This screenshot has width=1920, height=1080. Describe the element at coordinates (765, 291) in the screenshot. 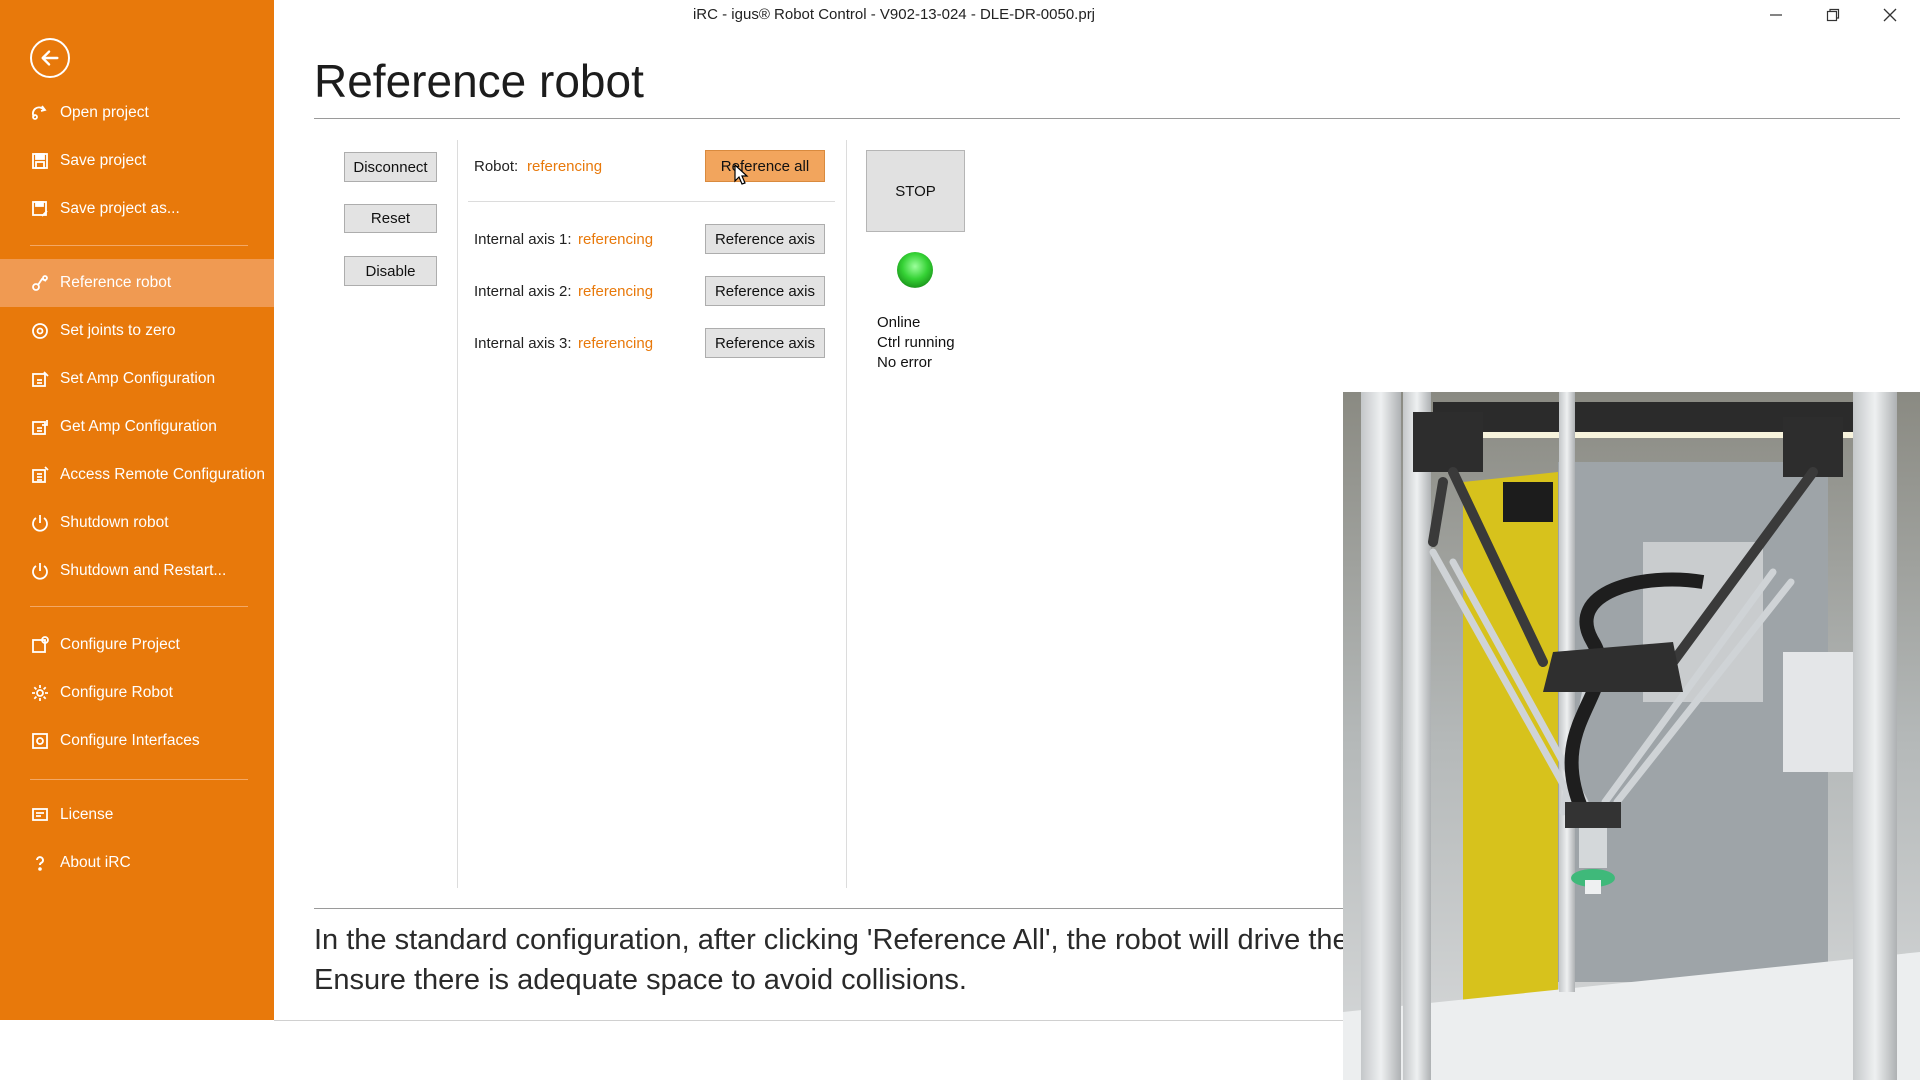

I see `reference-axis-2-button: Reference axis` at that location.